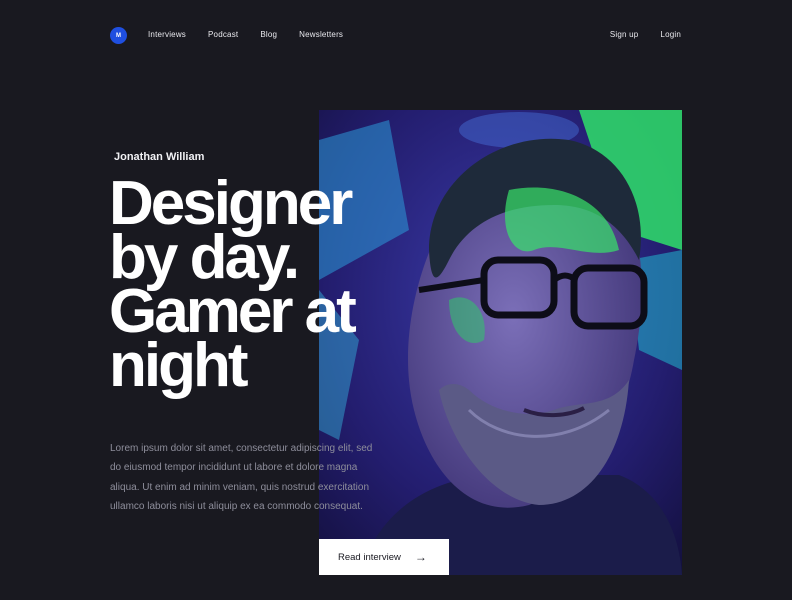  I want to click on login-link: Login, so click(670, 34).